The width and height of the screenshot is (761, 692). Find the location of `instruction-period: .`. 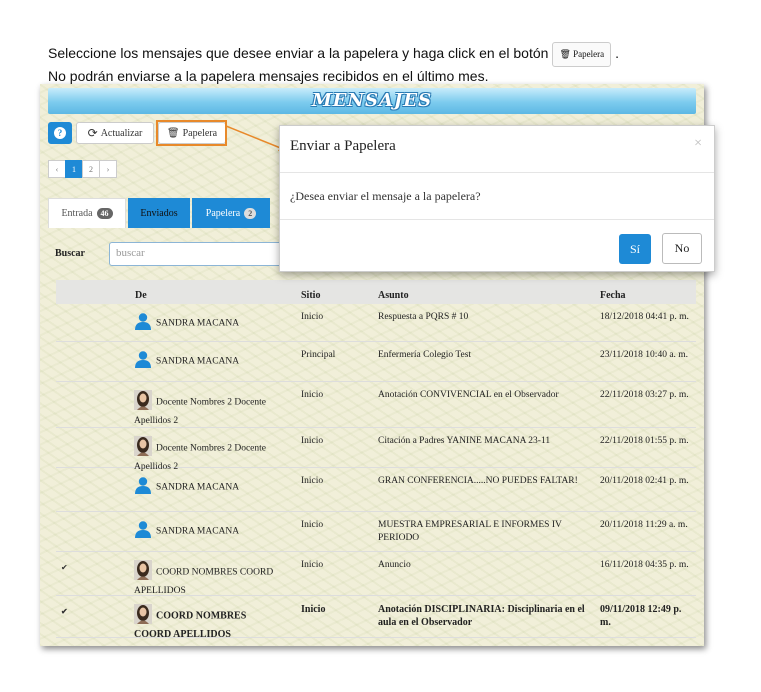

instruction-period: . is located at coordinates (617, 53).